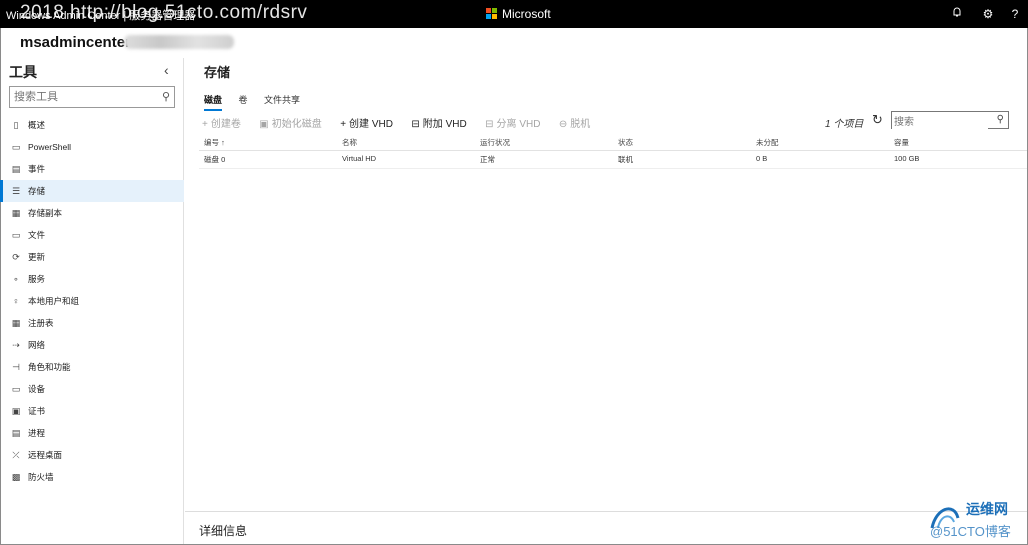  What do you see at coordinates (92, 411) in the screenshot?
I see `sidebar-item-certificates: ▣ 证书` at bounding box center [92, 411].